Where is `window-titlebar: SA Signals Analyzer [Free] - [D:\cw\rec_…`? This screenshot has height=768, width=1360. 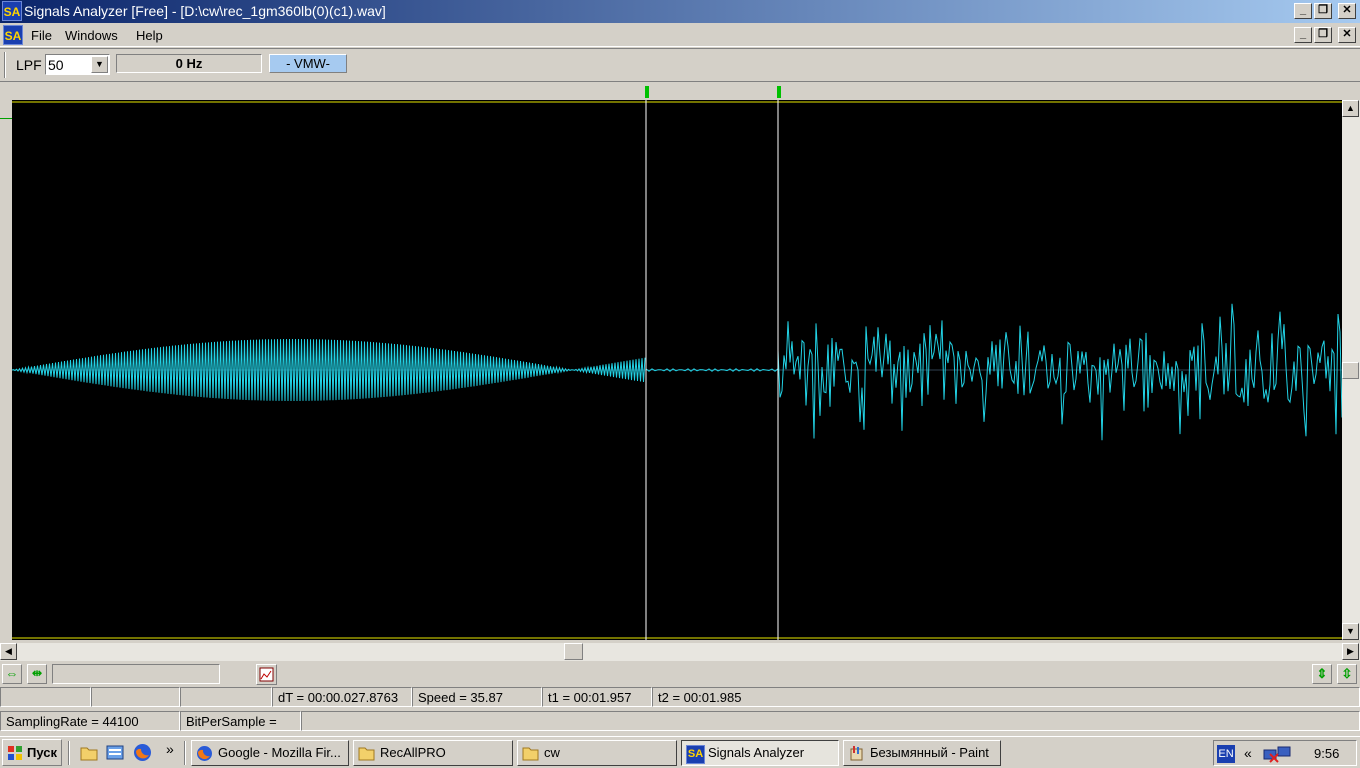
window-titlebar: SA Signals Analyzer [Free] - [D:\cw\rec_… is located at coordinates (680, 11).